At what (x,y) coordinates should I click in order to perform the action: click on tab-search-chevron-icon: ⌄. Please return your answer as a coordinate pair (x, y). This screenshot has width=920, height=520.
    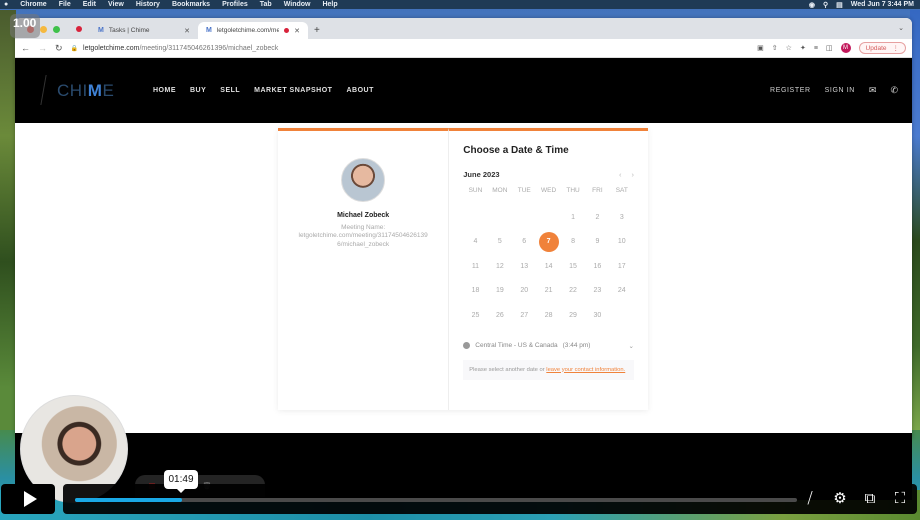
    Looking at the image, I should click on (901, 28).